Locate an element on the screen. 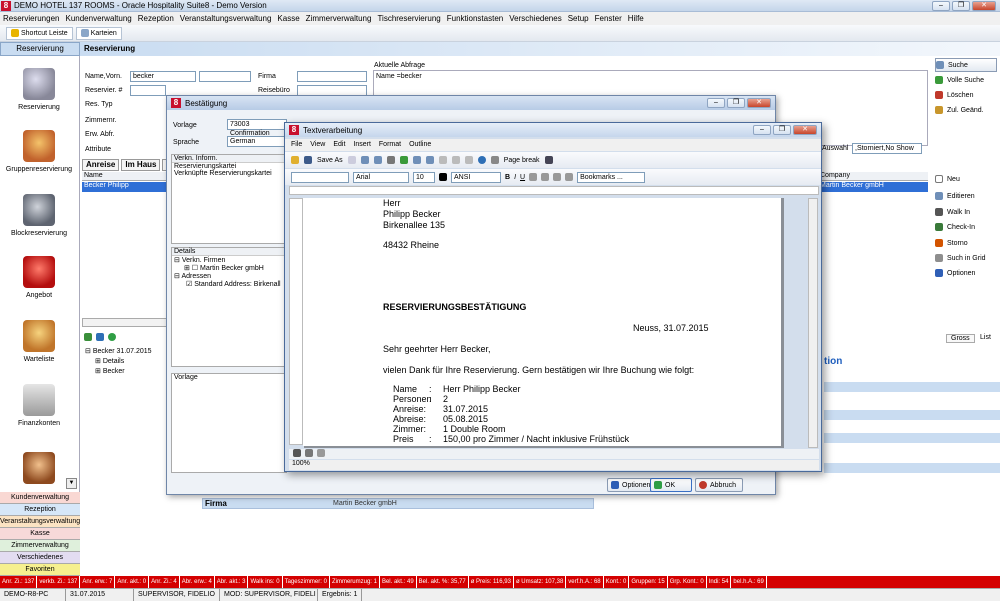  check-in-button: Check-In is located at coordinates (966, 227).